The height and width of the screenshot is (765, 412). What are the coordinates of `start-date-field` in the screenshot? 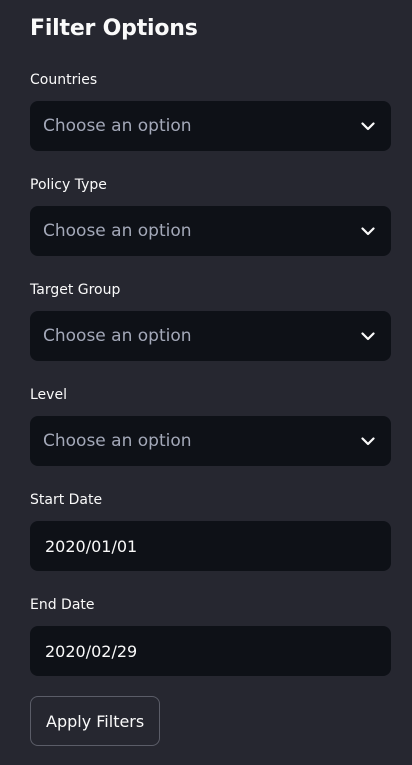 It's located at (210, 546).